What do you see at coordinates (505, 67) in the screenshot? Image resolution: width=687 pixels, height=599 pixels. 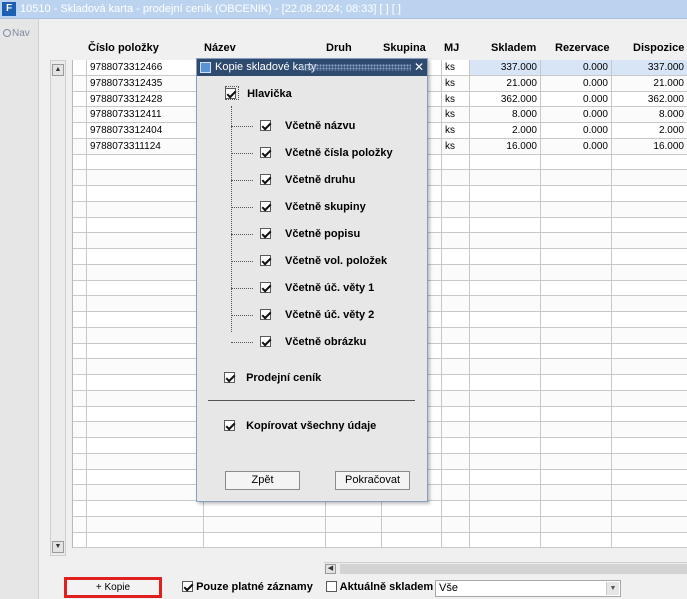 I see `cell-skladem: 337.000` at bounding box center [505, 67].